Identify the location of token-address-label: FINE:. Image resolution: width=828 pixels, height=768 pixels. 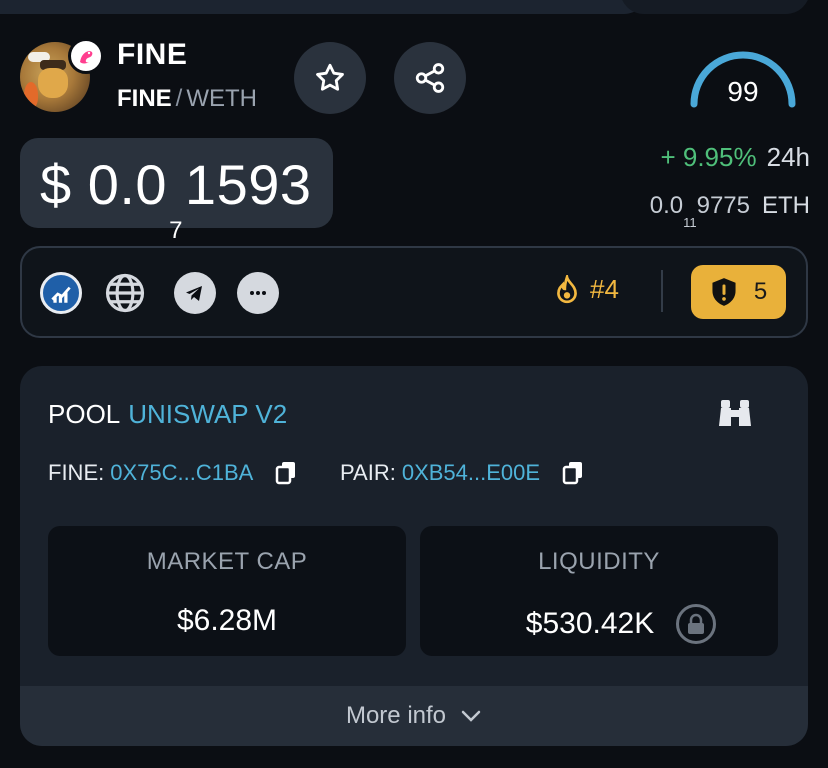
(76, 472).